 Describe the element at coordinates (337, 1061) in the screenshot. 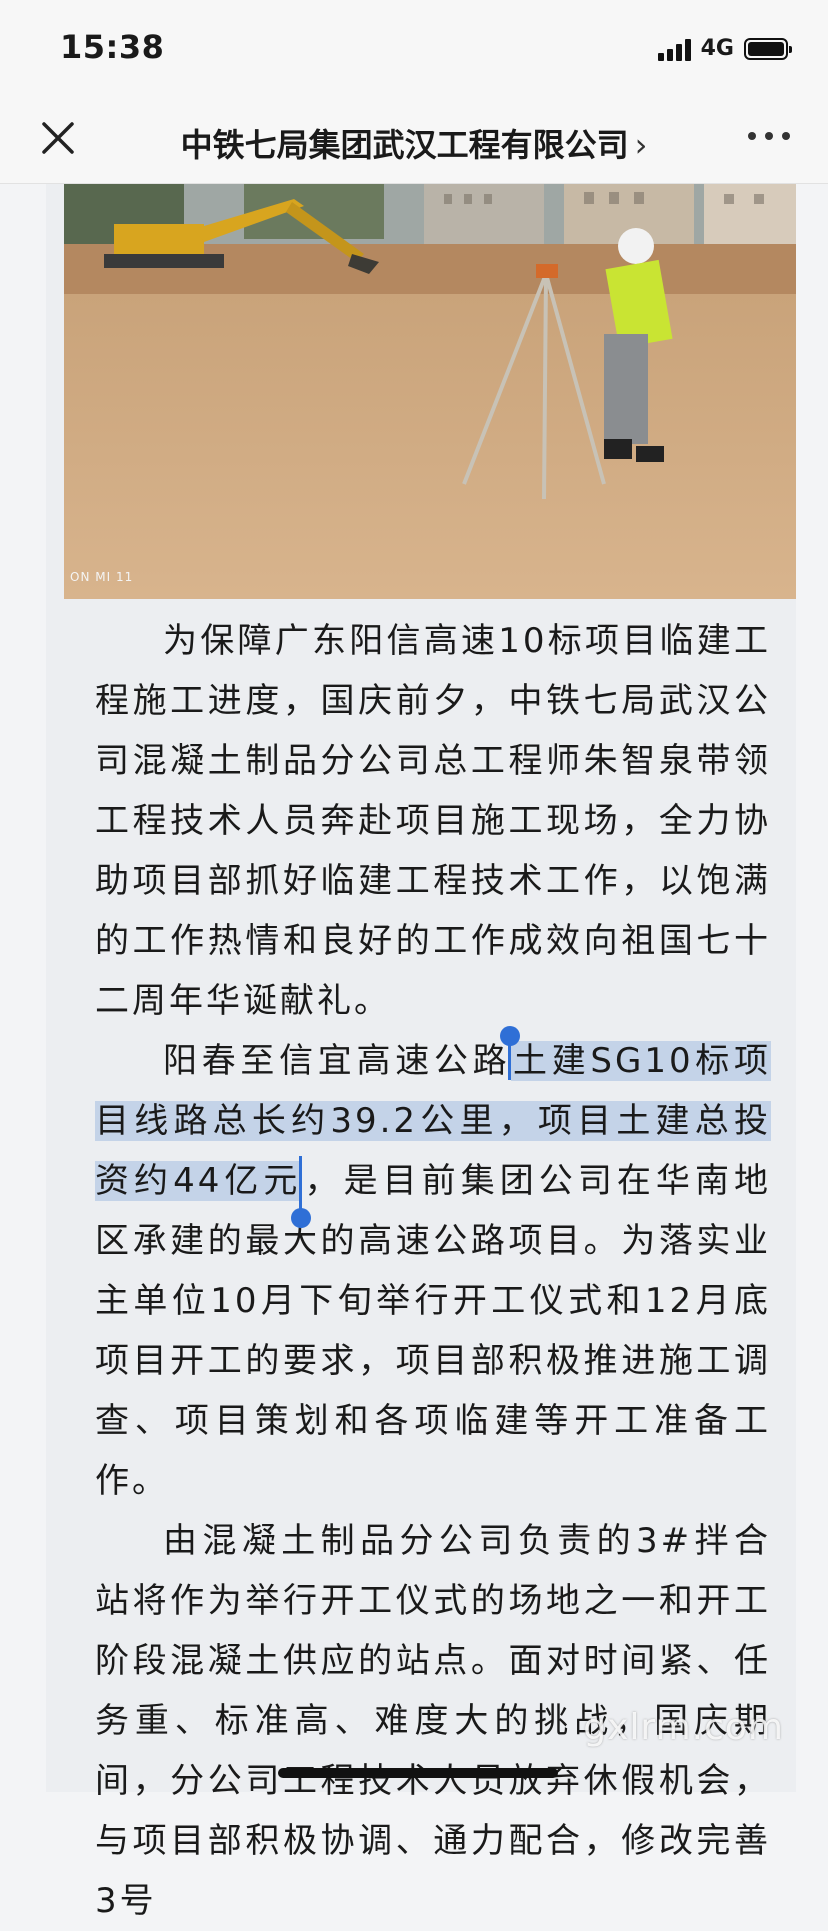

I see `paragraph-2-text: 阳春至信宜高速公路` at that location.